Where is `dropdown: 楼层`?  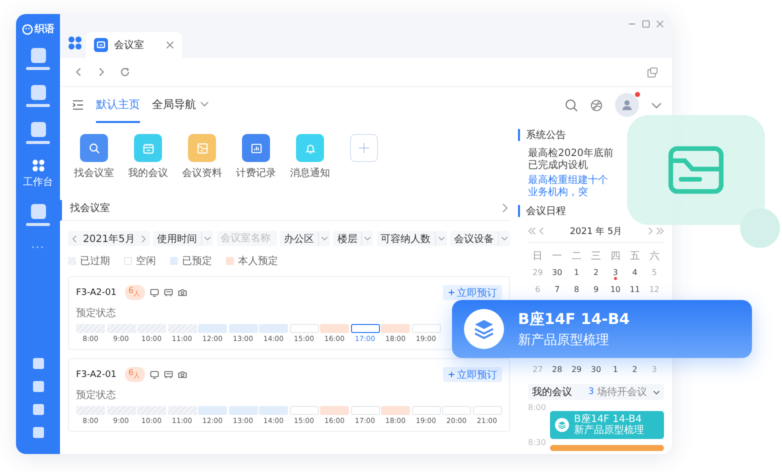
dropdown: 楼层 is located at coordinates (353, 238).